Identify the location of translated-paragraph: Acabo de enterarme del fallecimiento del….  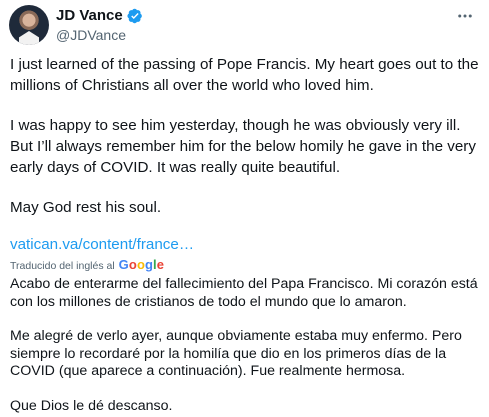
(244, 293).